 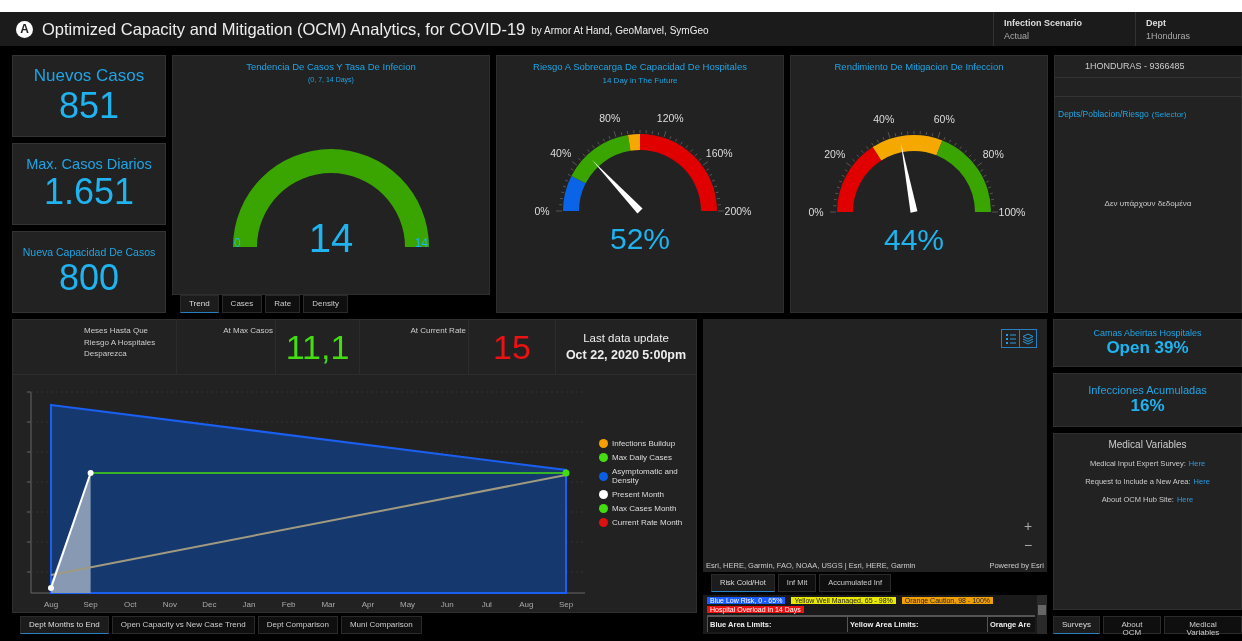 I want to click on layers-icon, so click(x=1028, y=338).